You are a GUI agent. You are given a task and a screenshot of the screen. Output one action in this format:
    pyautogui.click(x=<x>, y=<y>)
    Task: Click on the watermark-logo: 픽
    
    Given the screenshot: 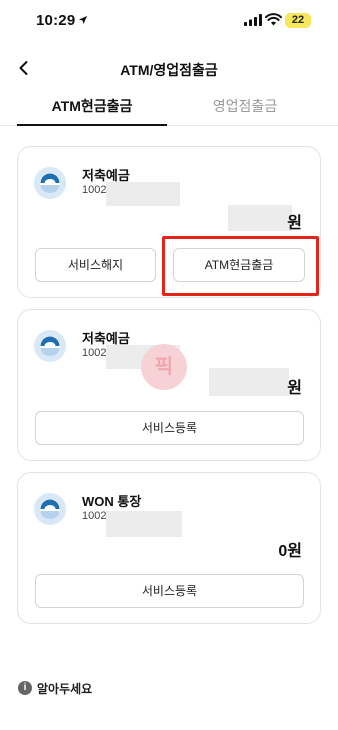 What is the action you would take?
    pyautogui.click(x=164, y=367)
    